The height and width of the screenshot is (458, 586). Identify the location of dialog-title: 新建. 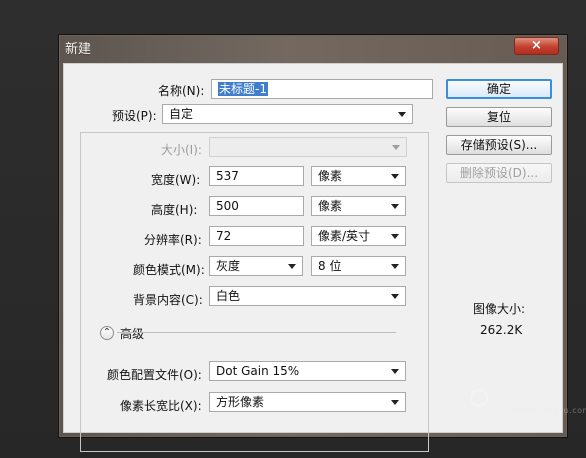
(78, 49).